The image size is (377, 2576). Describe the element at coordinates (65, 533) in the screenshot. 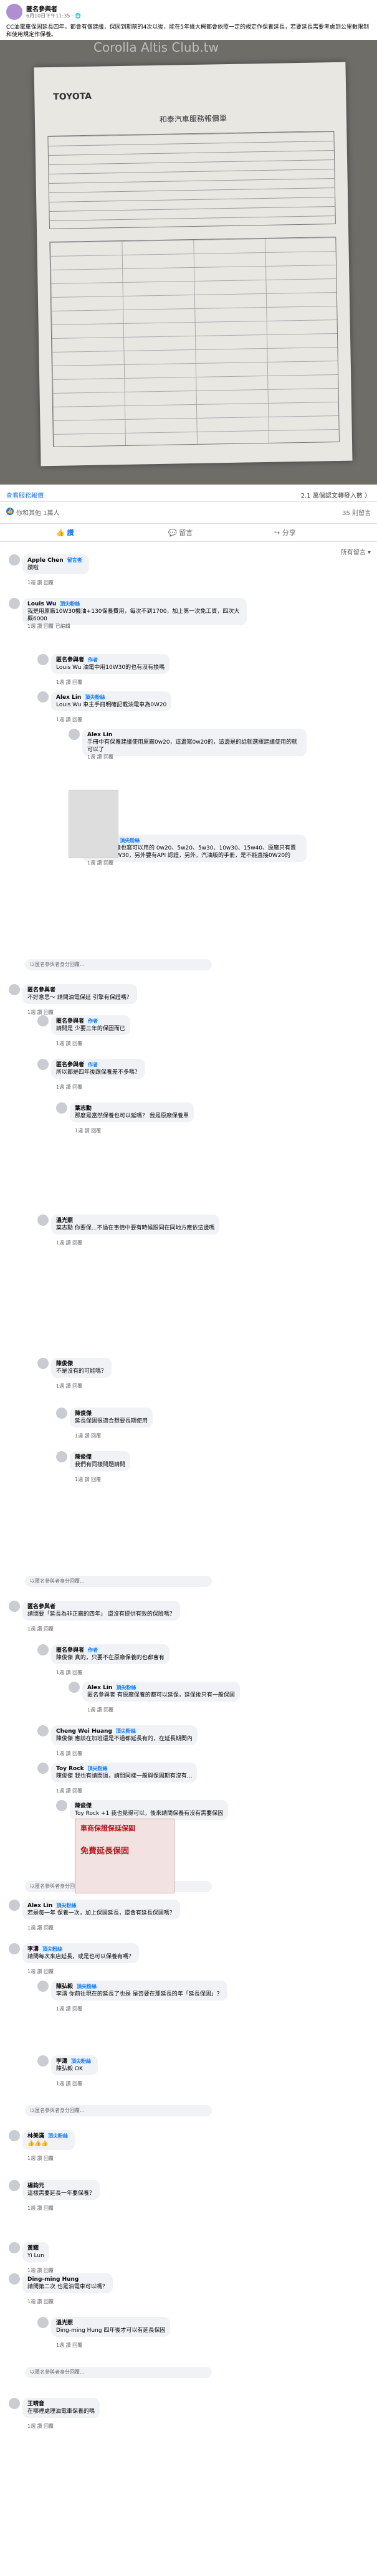

I see `like-button: 👍 讚` at that location.